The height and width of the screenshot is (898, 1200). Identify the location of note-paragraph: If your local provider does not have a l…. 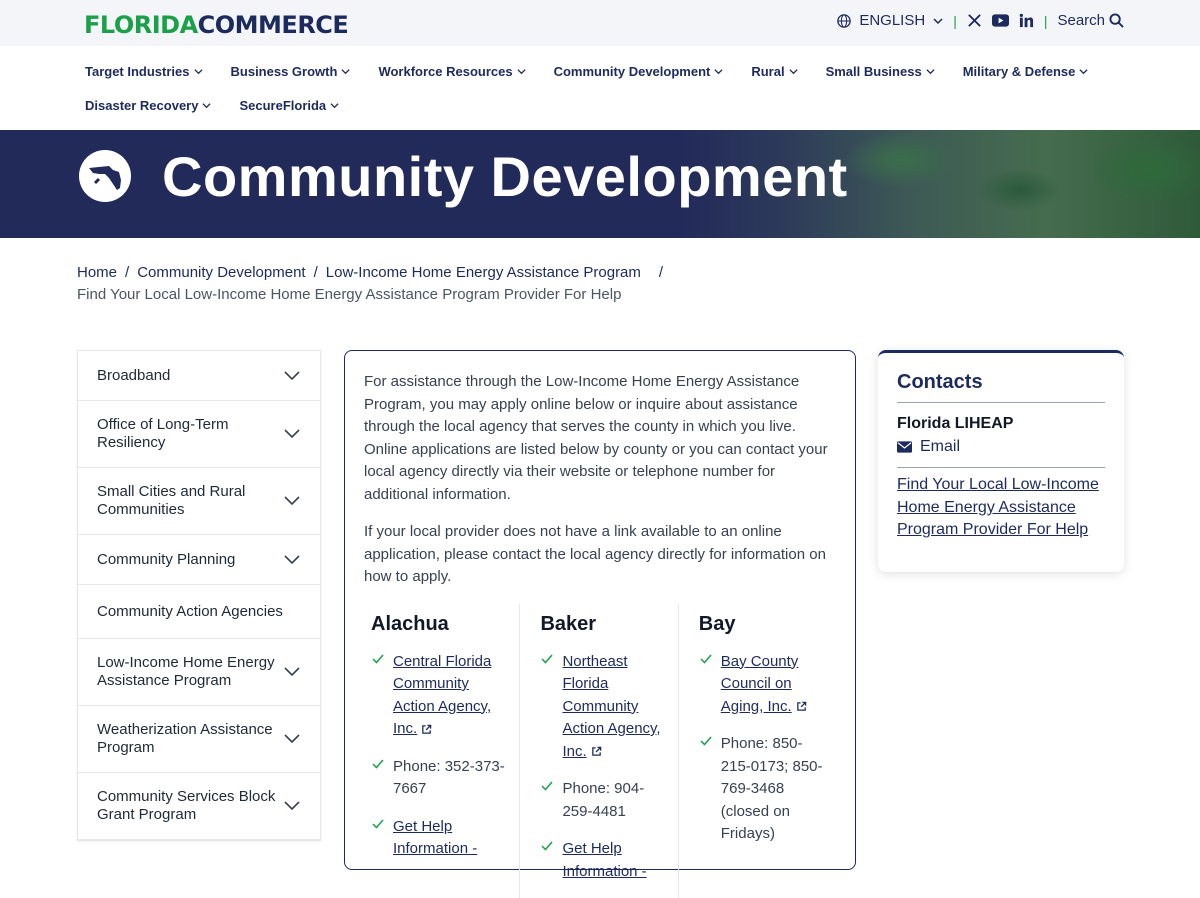
(600, 555).